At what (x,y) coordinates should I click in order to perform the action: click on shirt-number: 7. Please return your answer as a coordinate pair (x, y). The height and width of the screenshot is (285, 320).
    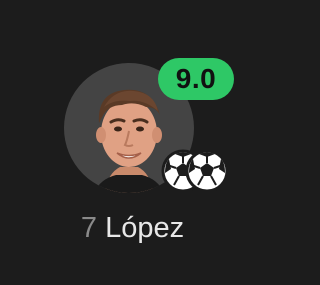
    Looking at the image, I should click on (93, 228).